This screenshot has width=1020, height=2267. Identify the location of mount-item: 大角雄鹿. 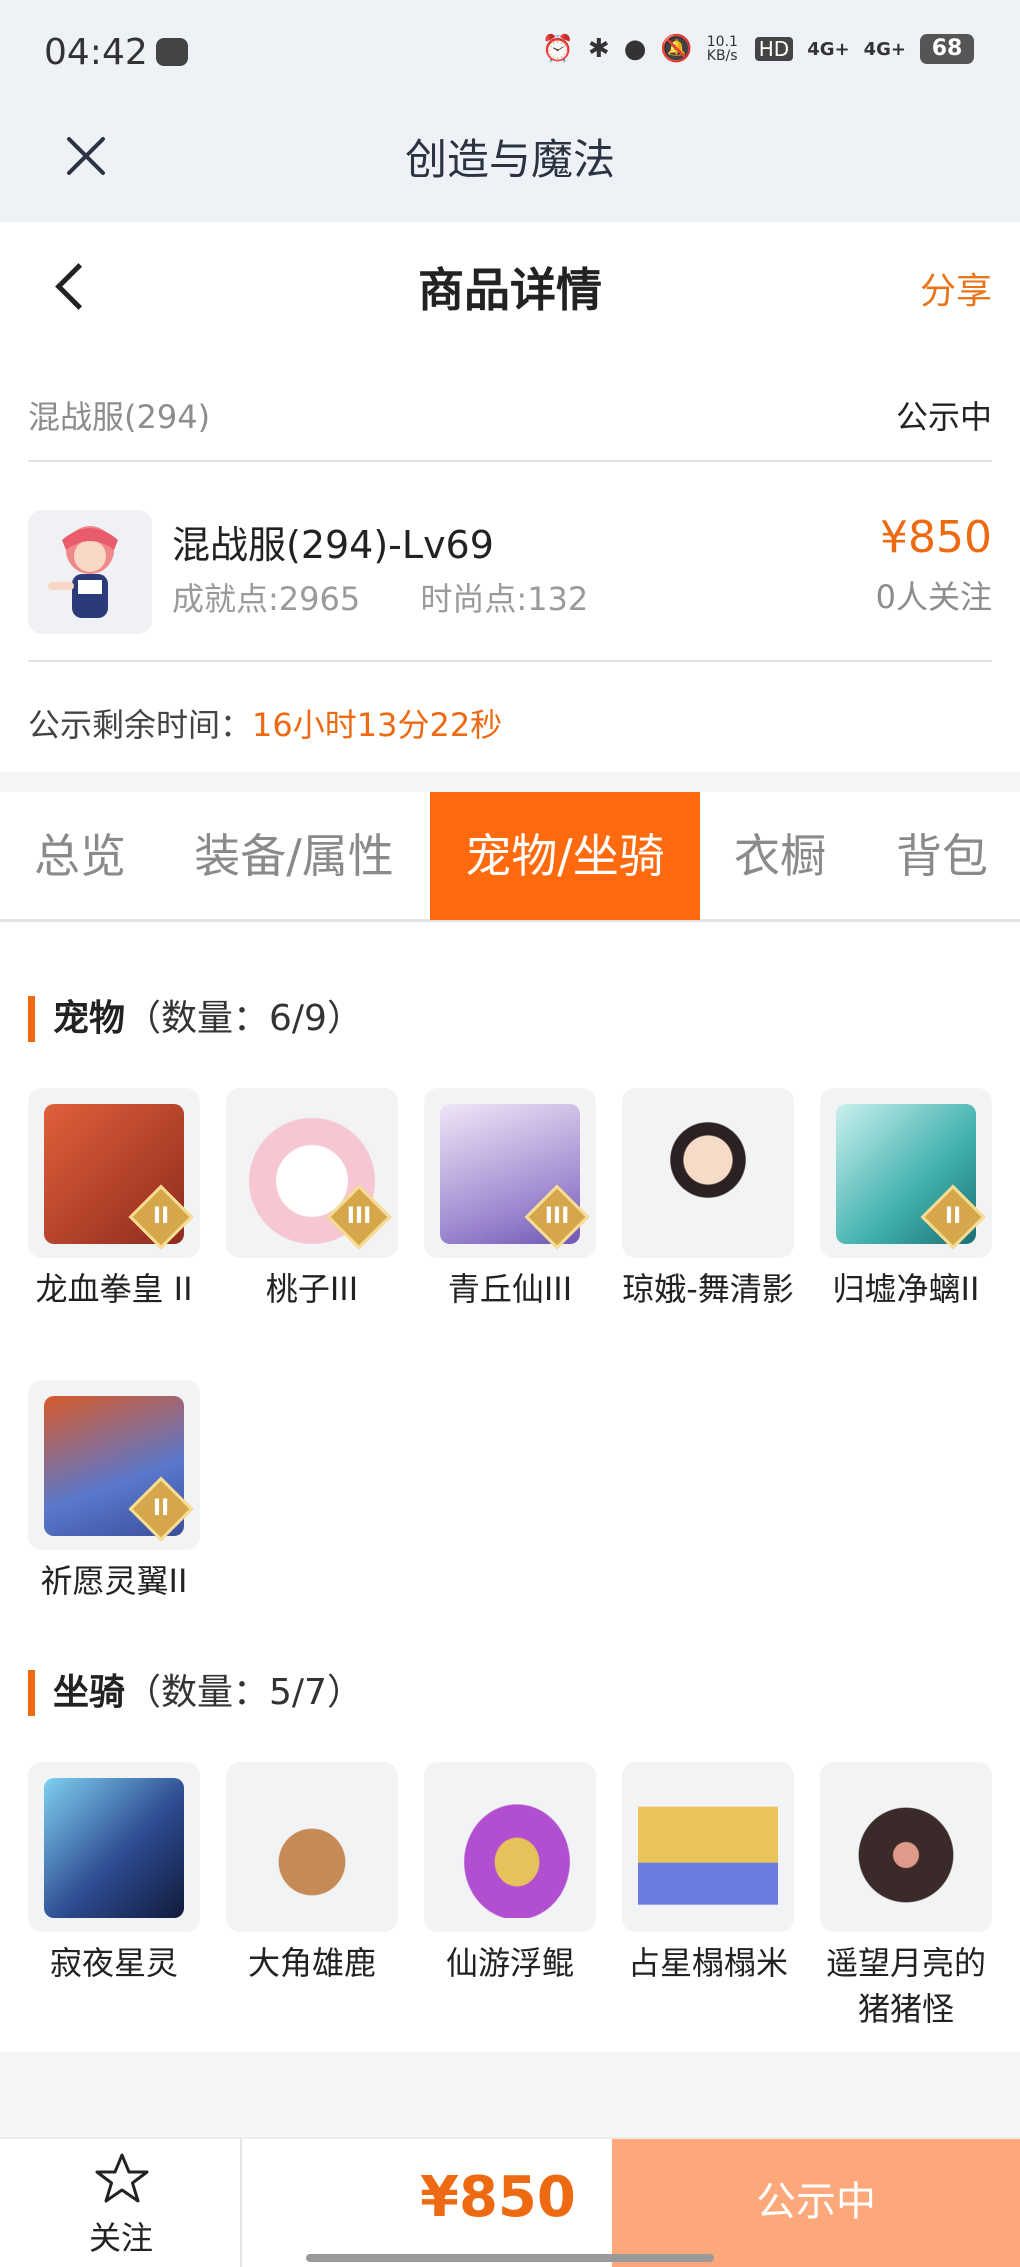
(312, 1874).